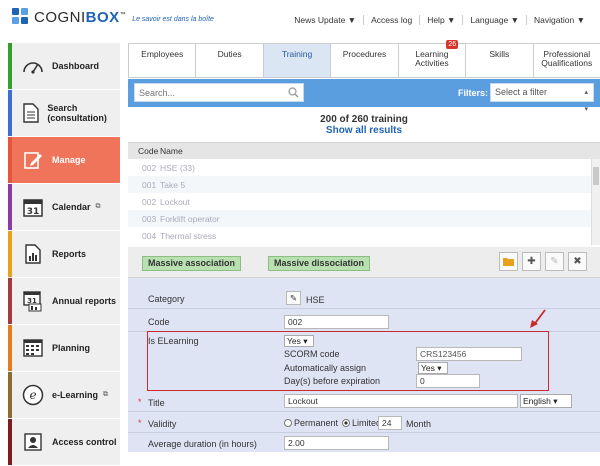  Describe the element at coordinates (173, 184) in the screenshot. I see `cell-name: Take 5` at that location.